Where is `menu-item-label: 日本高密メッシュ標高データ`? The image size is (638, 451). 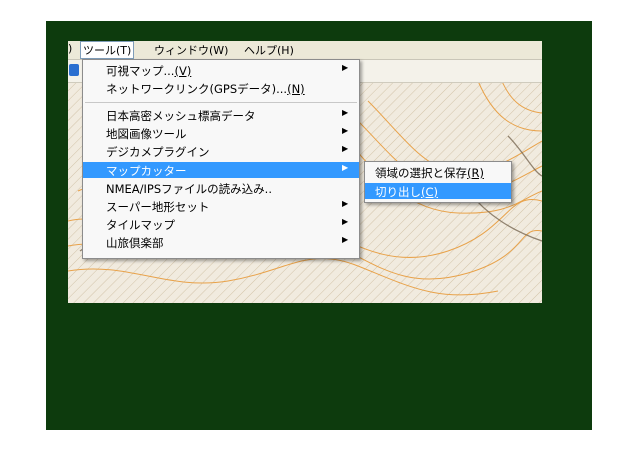
menu-item-label: 日本高密メッシュ標高データ is located at coordinates (181, 116).